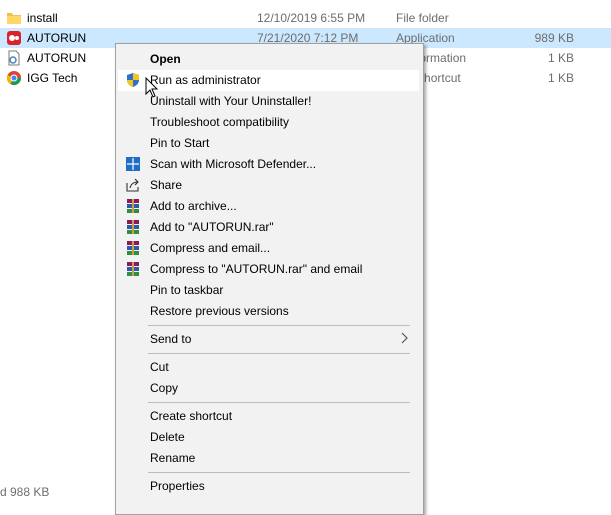  What do you see at coordinates (177, 486) in the screenshot?
I see `menu-label: Properties` at bounding box center [177, 486].